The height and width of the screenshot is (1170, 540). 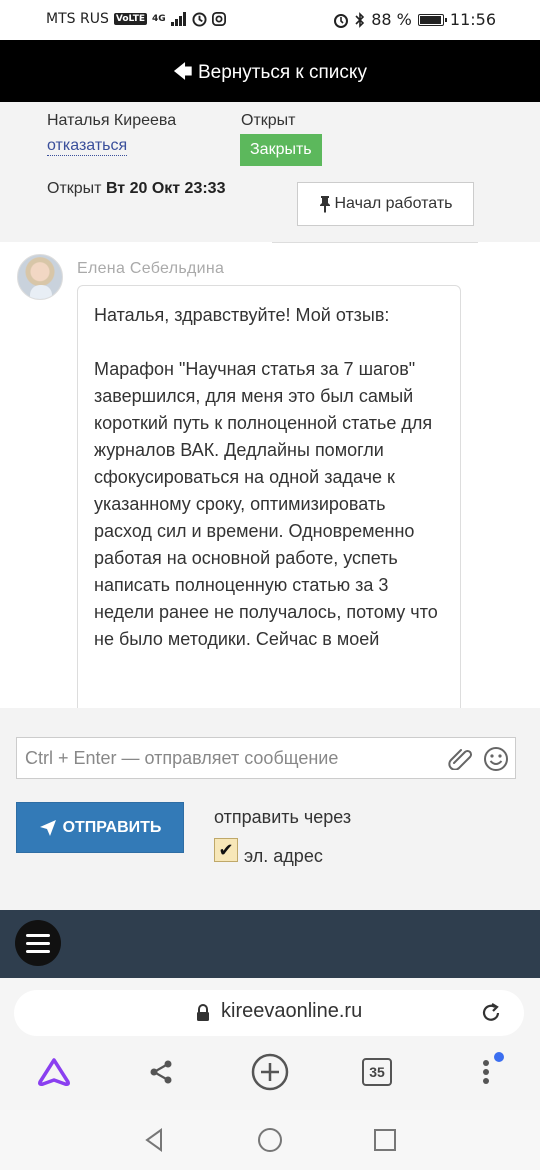 What do you see at coordinates (270, 944) in the screenshot?
I see `site-menu-bar` at bounding box center [270, 944].